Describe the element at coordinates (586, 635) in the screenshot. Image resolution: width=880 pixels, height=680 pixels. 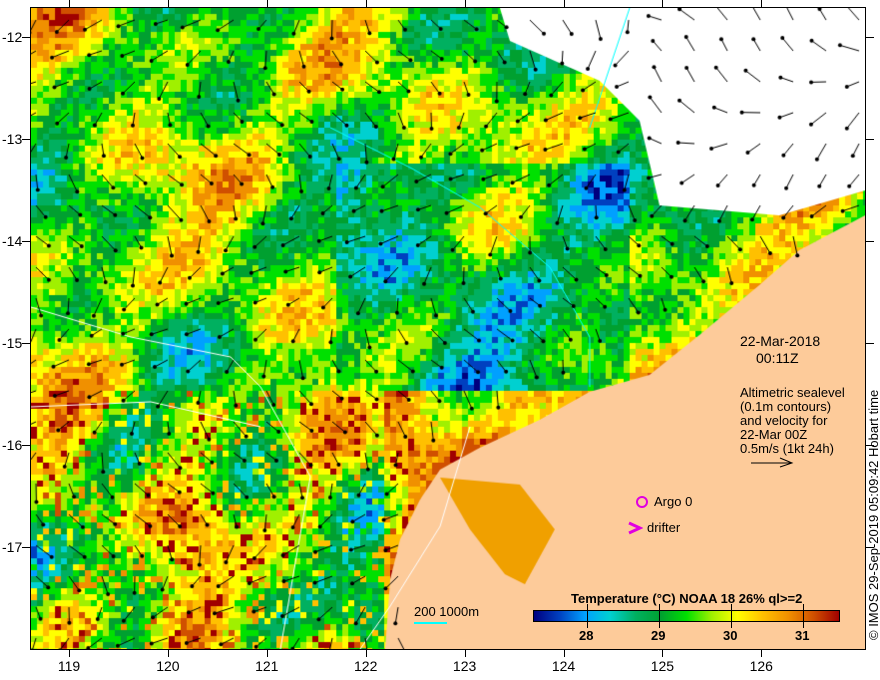
I see `colorbar-tick-label: 28` at that location.